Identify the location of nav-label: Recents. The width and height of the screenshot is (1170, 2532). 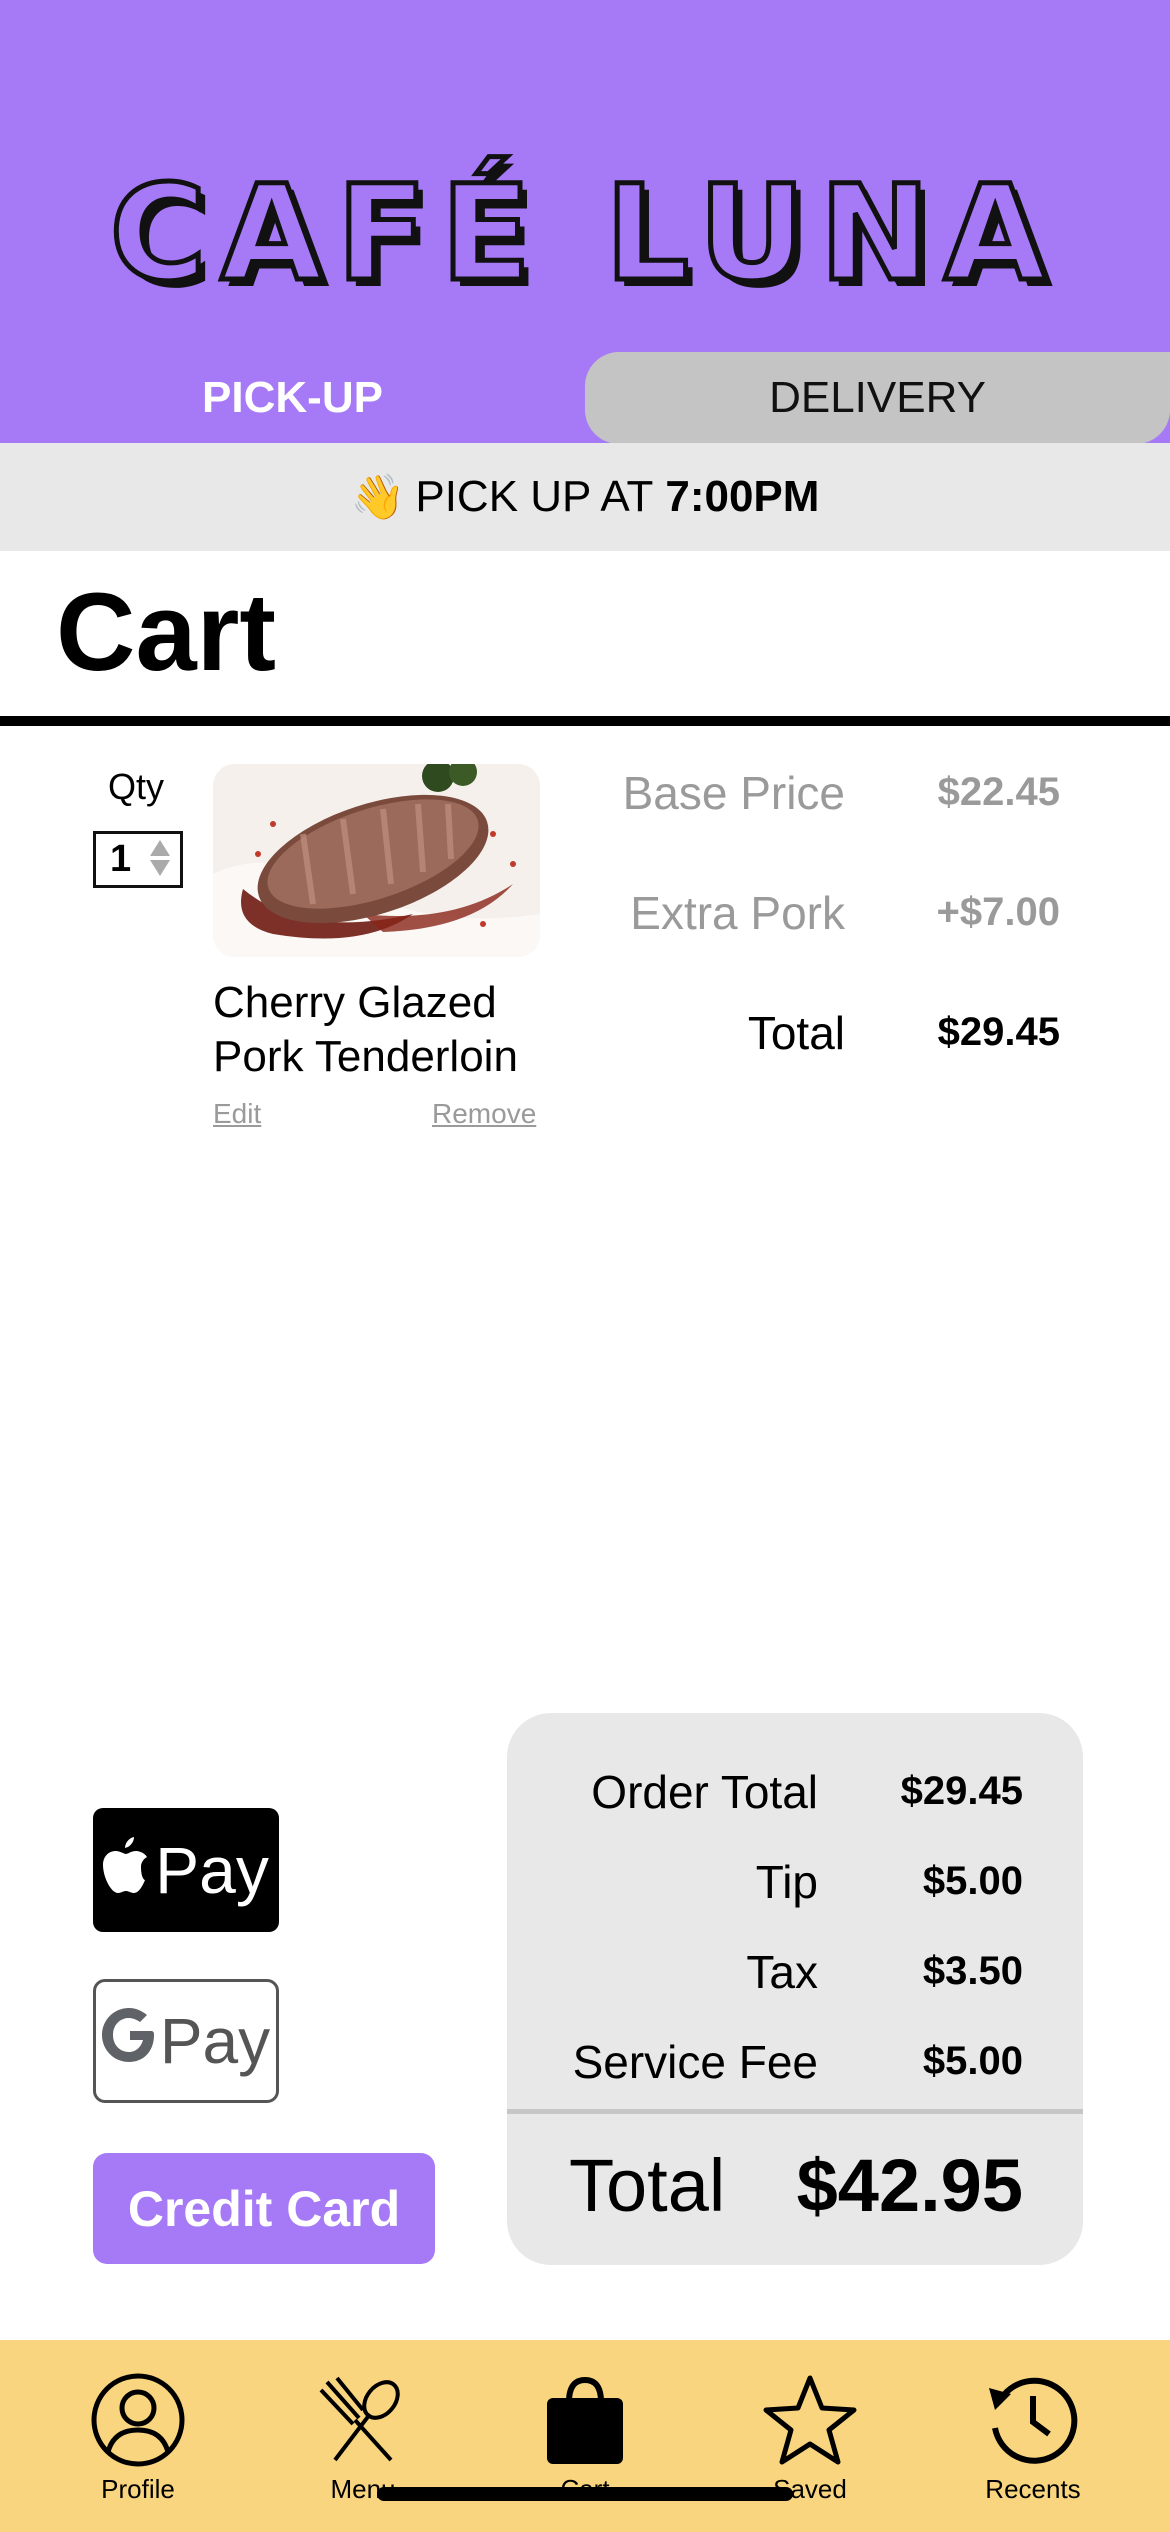
(1033, 2489).